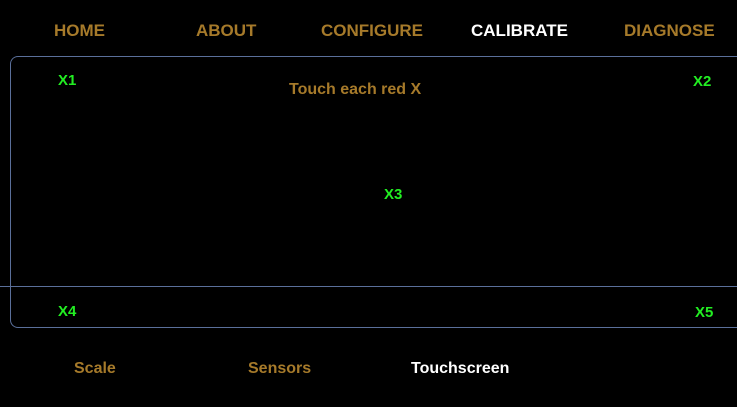  Describe the element at coordinates (355, 89) in the screenshot. I see `calibration-instruction: Touch each red X` at that location.